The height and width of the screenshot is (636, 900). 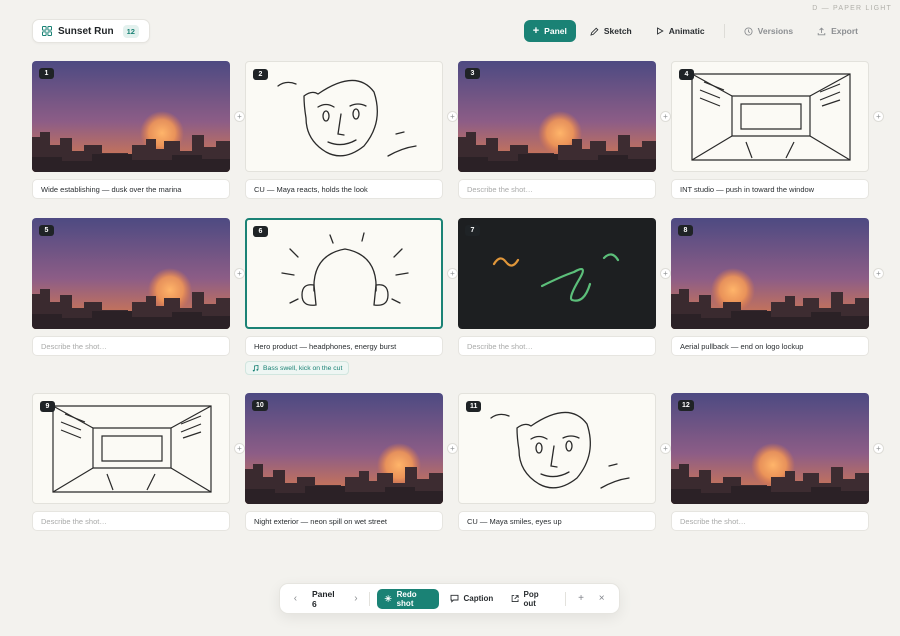 What do you see at coordinates (355, 598) in the screenshot?
I see `chevron-right-icon: ›` at bounding box center [355, 598].